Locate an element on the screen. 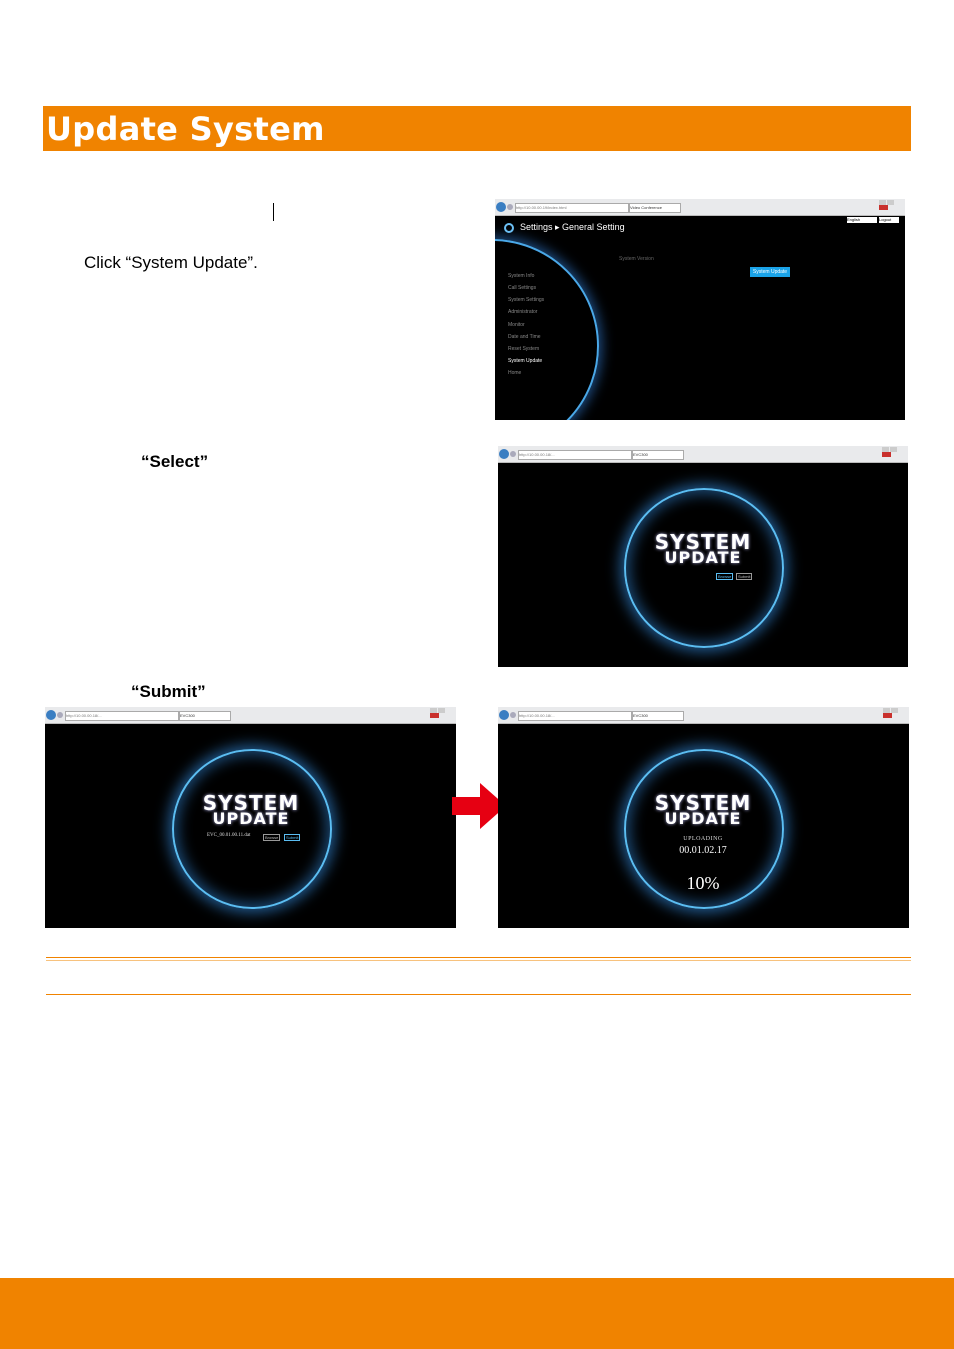 The height and width of the screenshot is (1349, 954). settings-header: Settings ▸ General Setting is located at coordinates (572, 227).